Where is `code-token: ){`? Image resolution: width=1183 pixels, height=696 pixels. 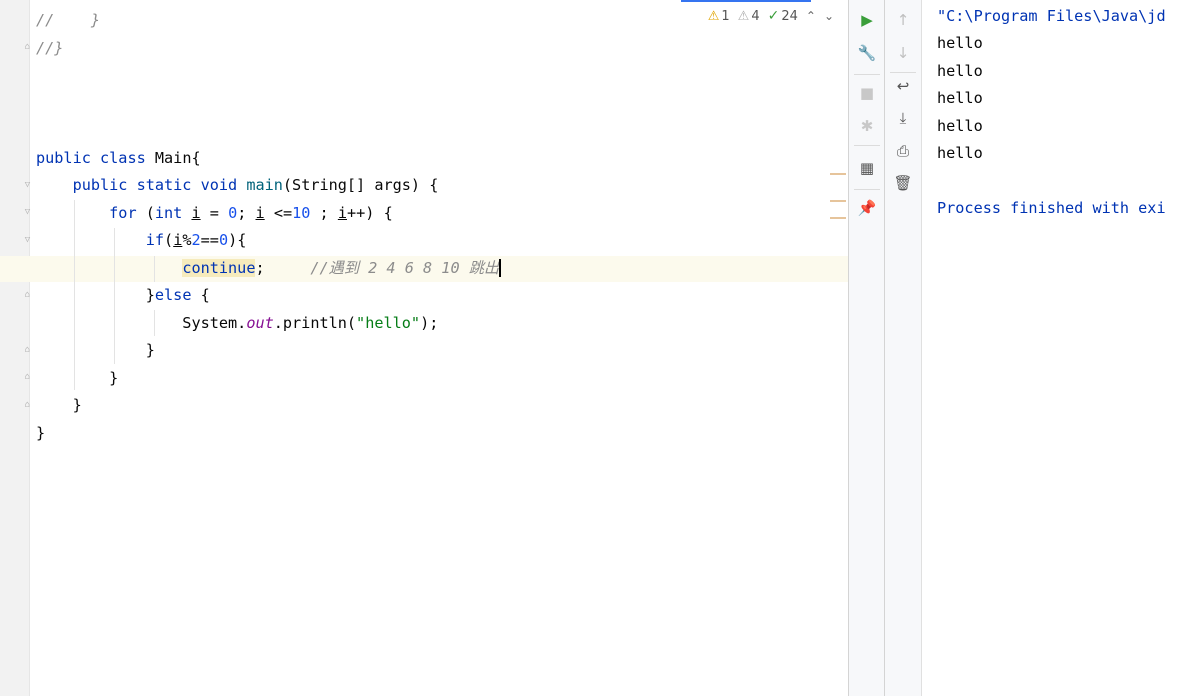
code-token: ){ is located at coordinates (237, 240).